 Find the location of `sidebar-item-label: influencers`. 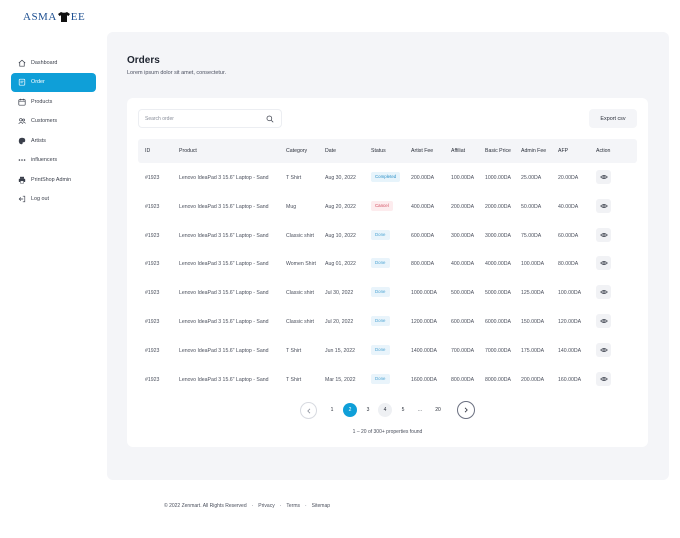

sidebar-item-label: influencers is located at coordinates (44, 160).